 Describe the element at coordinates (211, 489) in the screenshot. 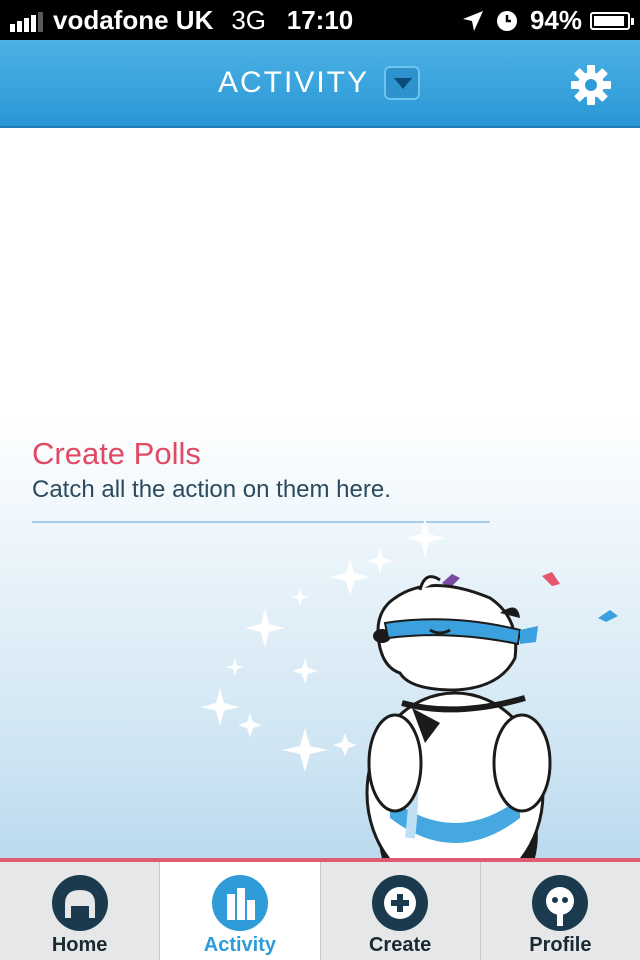

I see `empty-state-subtitle: Catch all the action on them here.` at that location.